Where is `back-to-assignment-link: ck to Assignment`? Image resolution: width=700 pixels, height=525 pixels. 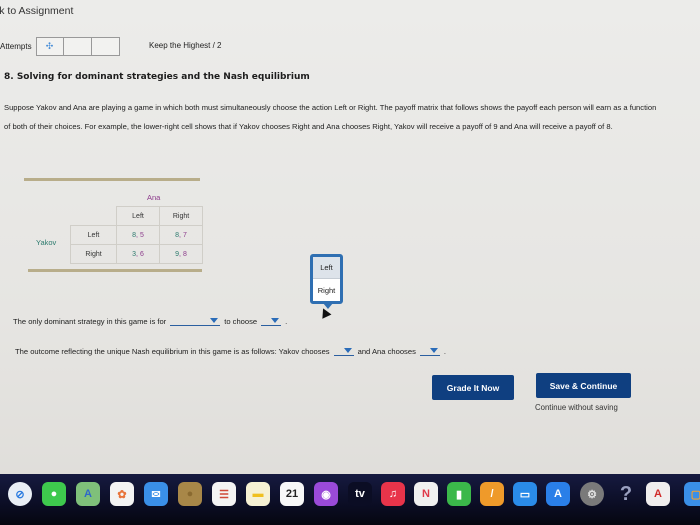 back-to-assignment-link: ck to Assignment is located at coordinates (36, 11).